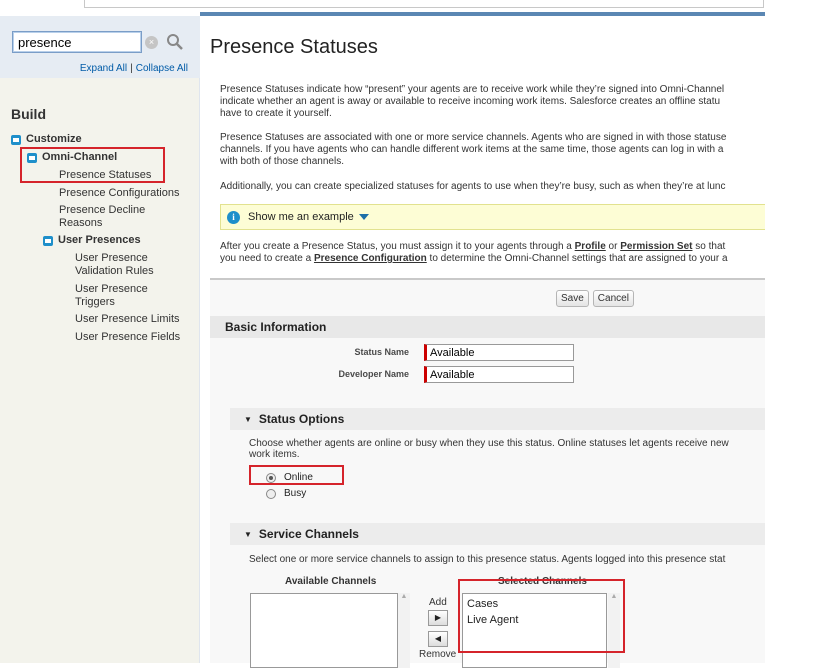  What do you see at coordinates (709, 246) in the screenshot?
I see `assign-text-2: so that` at bounding box center [709, 246].